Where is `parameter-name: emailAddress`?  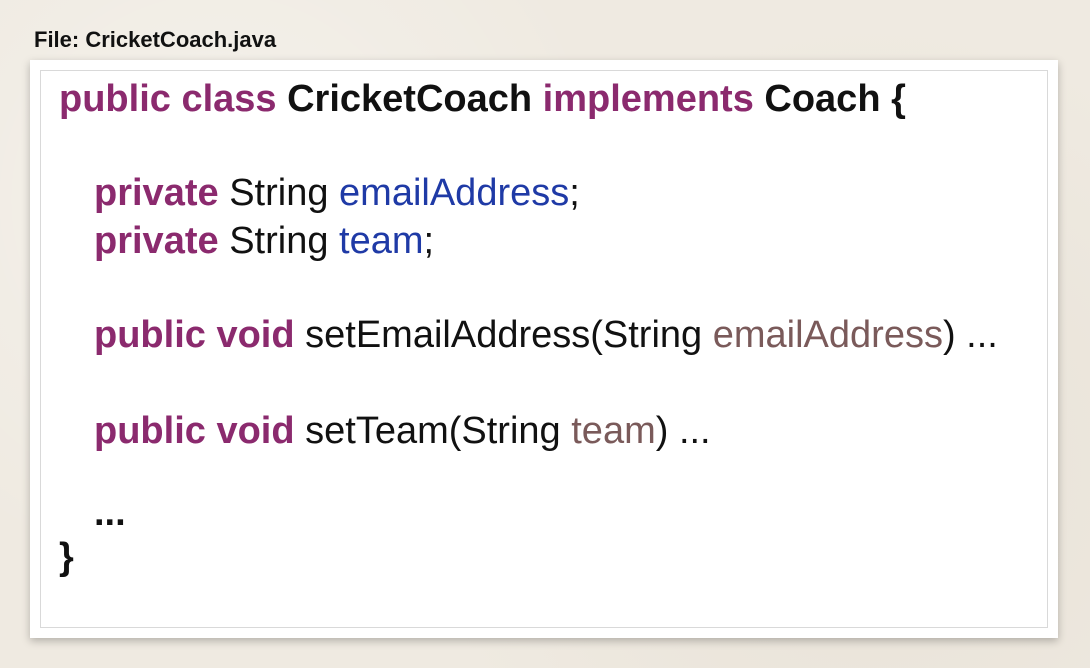 parameter-name: emailAddress is located at coordinates (827, 335).